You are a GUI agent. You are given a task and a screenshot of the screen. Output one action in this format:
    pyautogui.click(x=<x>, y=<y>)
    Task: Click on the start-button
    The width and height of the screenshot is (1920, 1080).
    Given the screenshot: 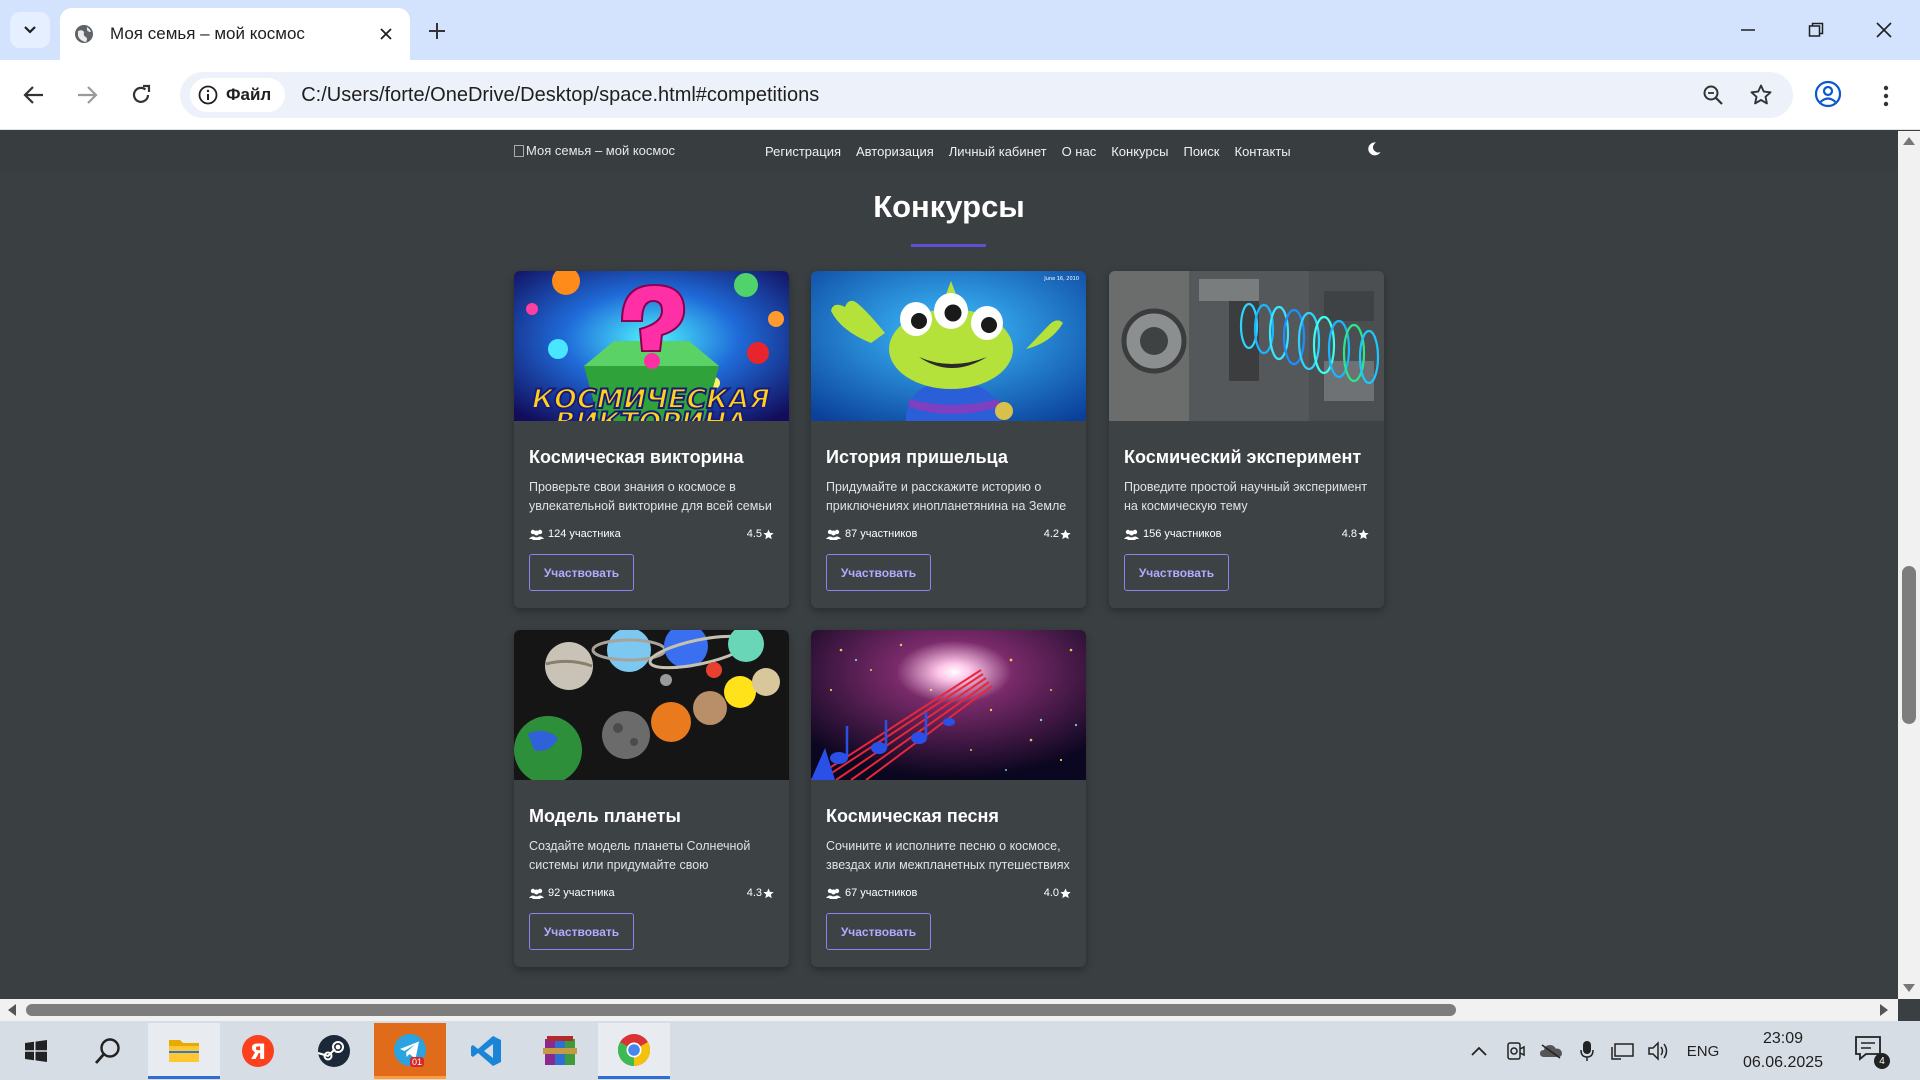 What is the action you would take?
    pyautogui.click(x=36, y=1051)
    